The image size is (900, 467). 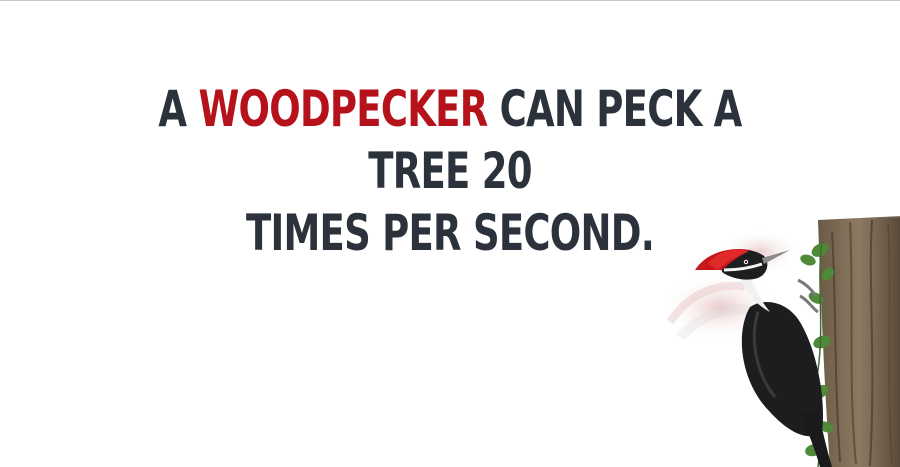 What do you see at coordinates (780, 339) in the screenshot?
I see `woodpecker-on-tree-icon` at bounding box center [780, 339].